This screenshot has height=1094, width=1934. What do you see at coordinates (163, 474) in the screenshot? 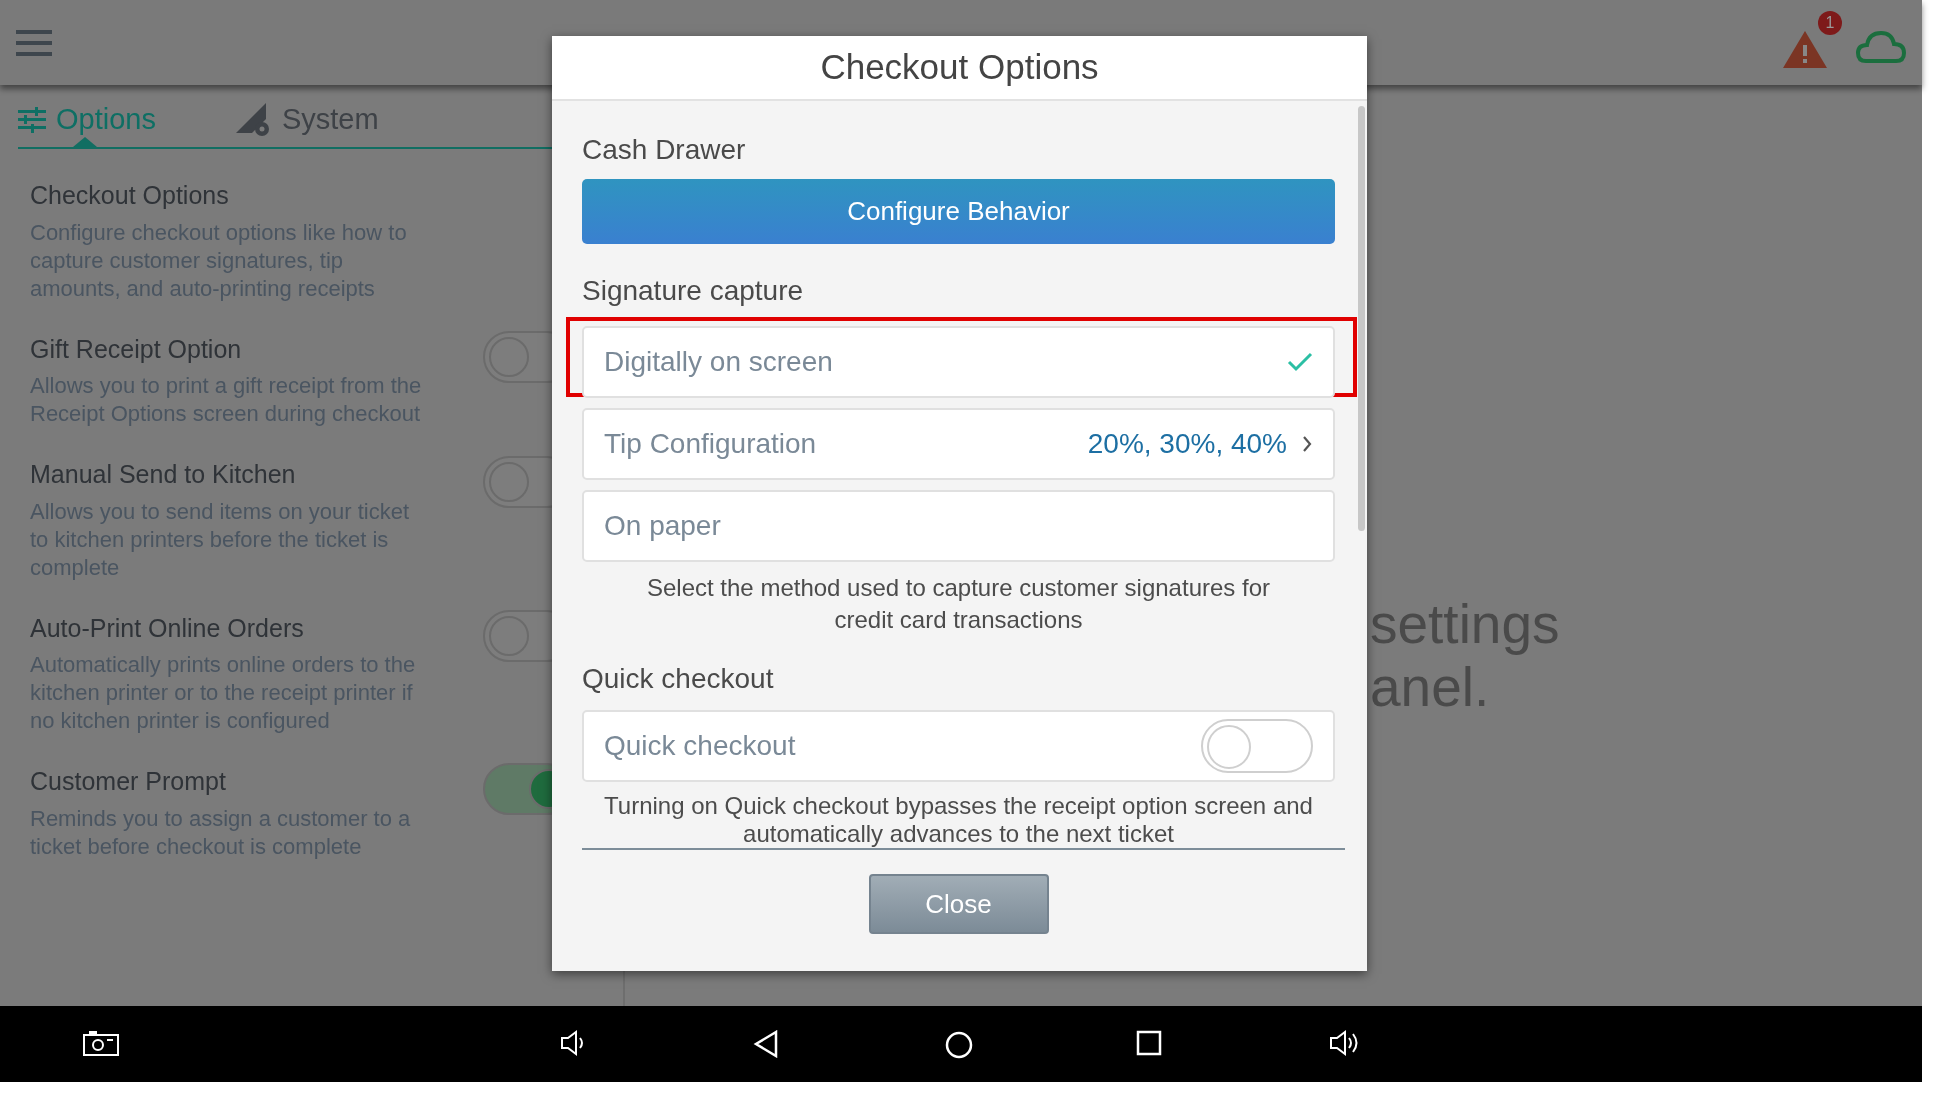
I see `setting-title: Manual Send to Kitchen` at bounding box center [163, 474].